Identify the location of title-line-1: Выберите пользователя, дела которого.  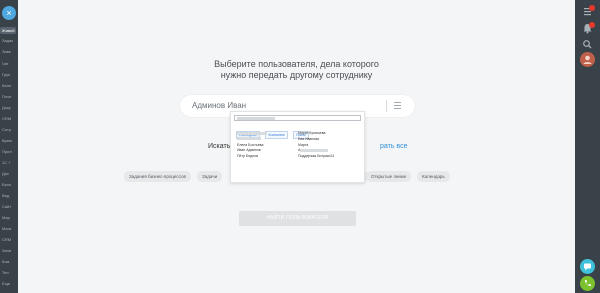
(296, 64).